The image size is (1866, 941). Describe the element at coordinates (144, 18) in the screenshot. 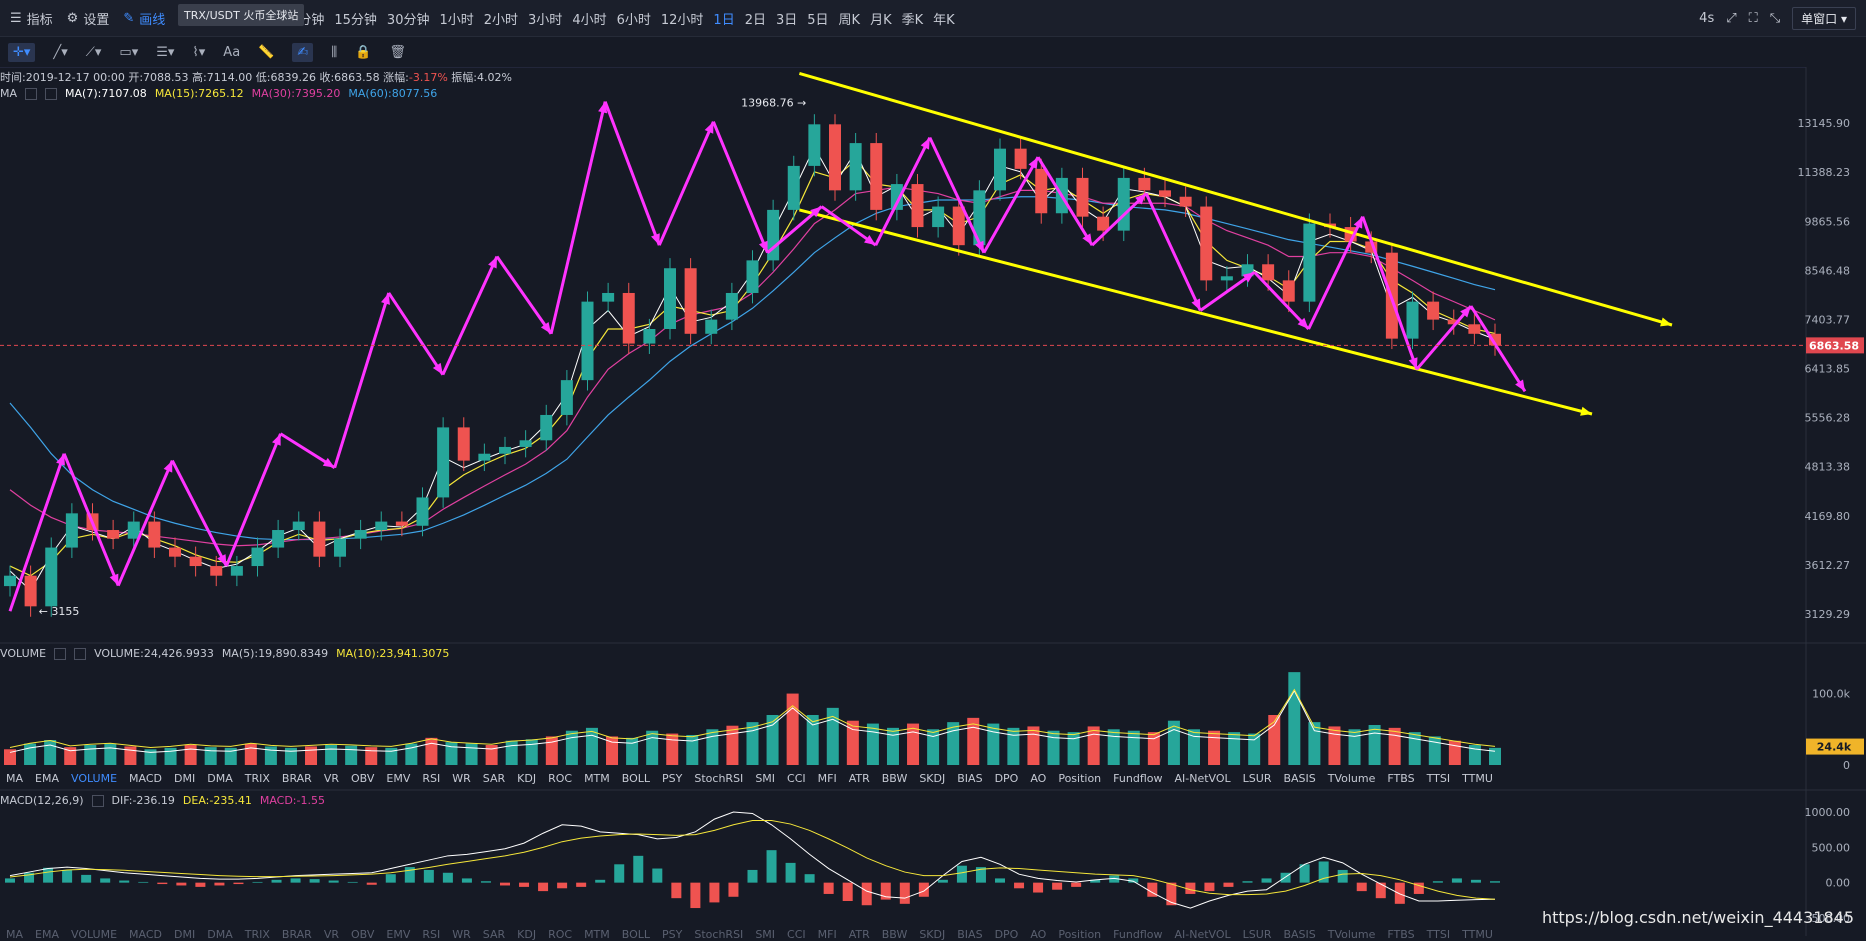

I see `draw-button: ✎ 画线` at that location.